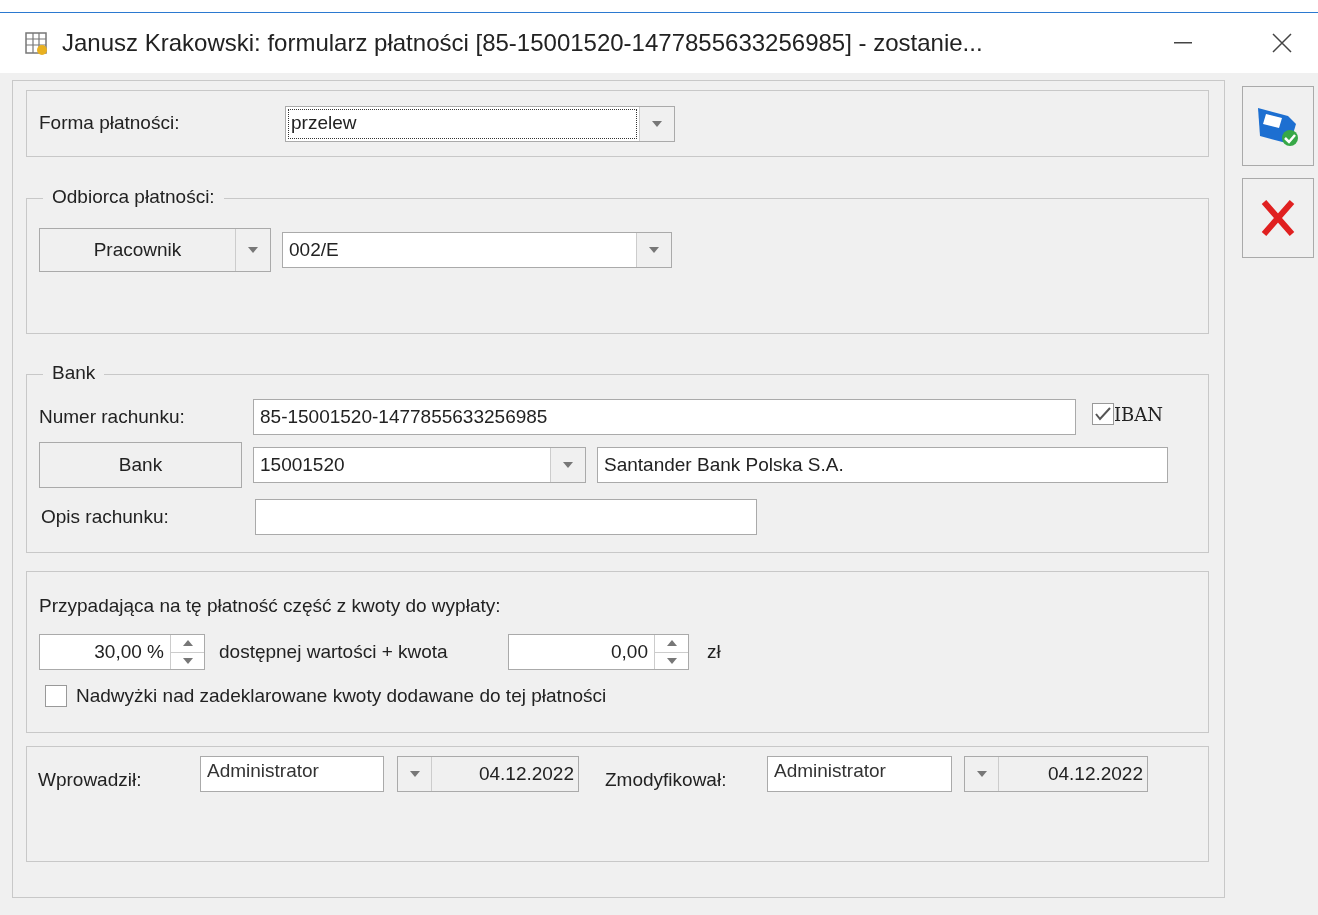 The image size is (1318, 915). Describe the element at coordinates (341, 696) in the screenshot. I see `checkbox-label: Nadwyżki nad zadeklarowane kwoty dodawane do tej płatności` at that location.